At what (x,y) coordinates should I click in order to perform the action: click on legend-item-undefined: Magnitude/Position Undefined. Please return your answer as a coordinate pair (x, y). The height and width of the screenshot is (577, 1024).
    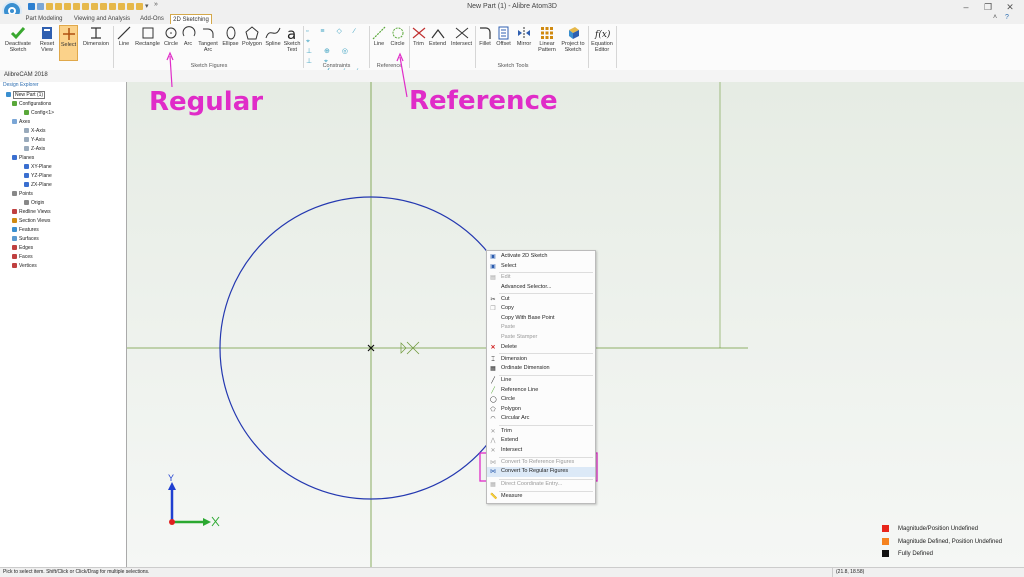
    Looking at the image, I should click on (930, 528).